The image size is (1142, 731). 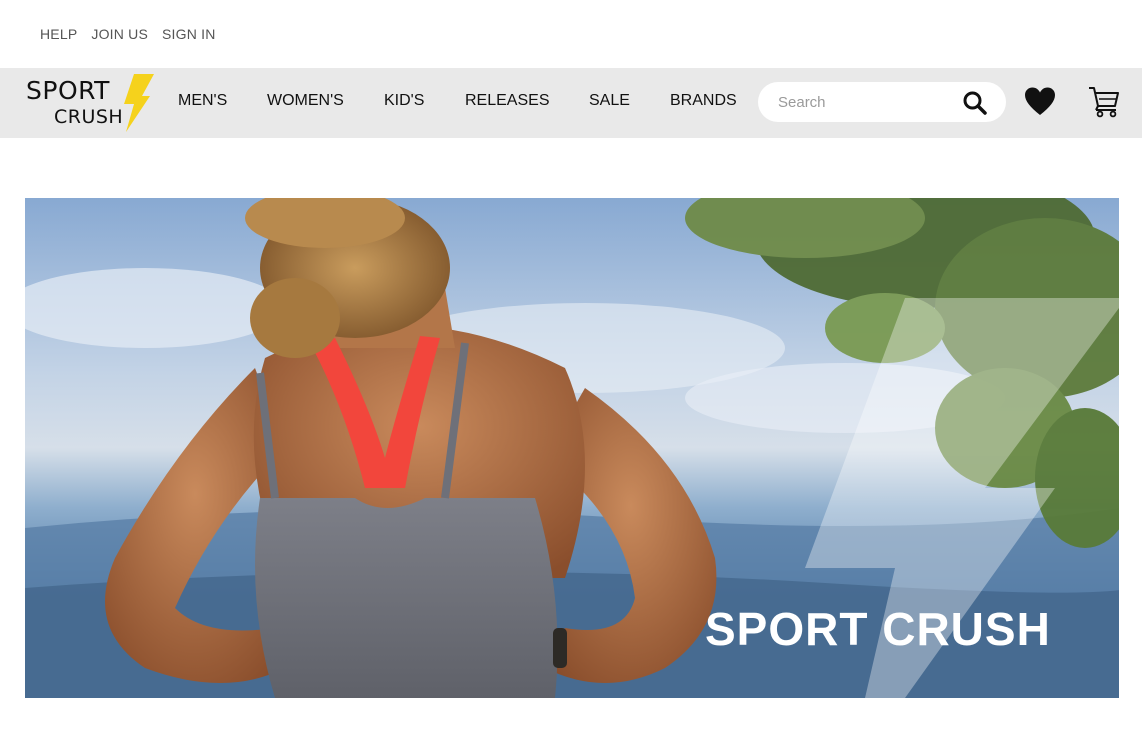 What do you see at coordinates (68, 90) in the screenshot?
I see `logo-text-sport: SPORT` at bounding box center [68, 90].